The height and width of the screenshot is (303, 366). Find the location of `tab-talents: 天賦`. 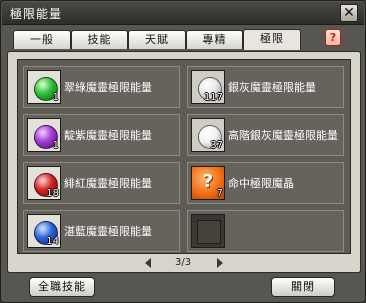

tab-talents: 天賦 is located at coordinates (157, 39).